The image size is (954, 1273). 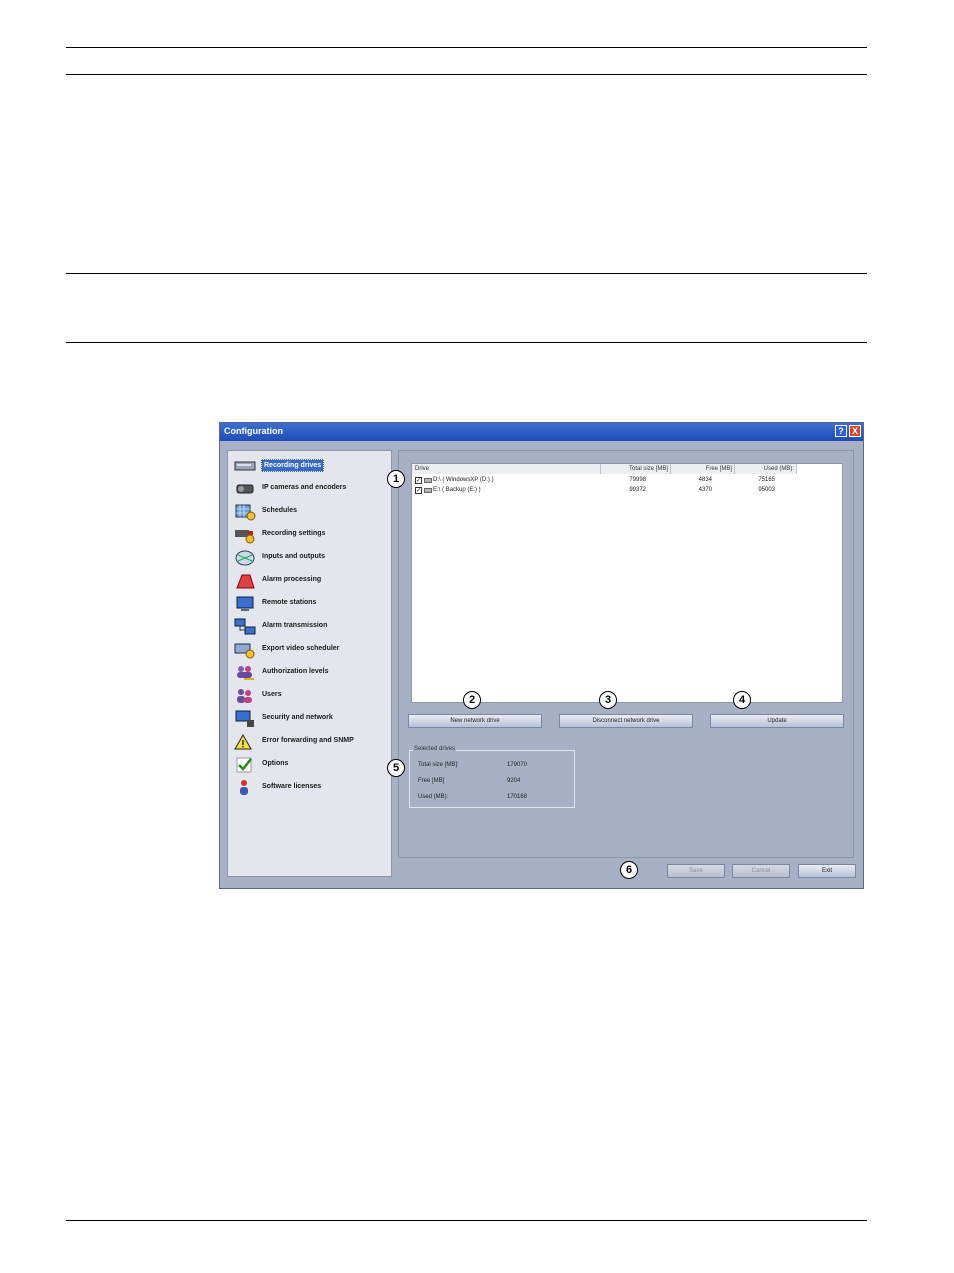 What do you see at coordinates (295, 671) in the screenshot?
I see `sidebar-item-label: Authorization levels` at bounding box center [295, 671].